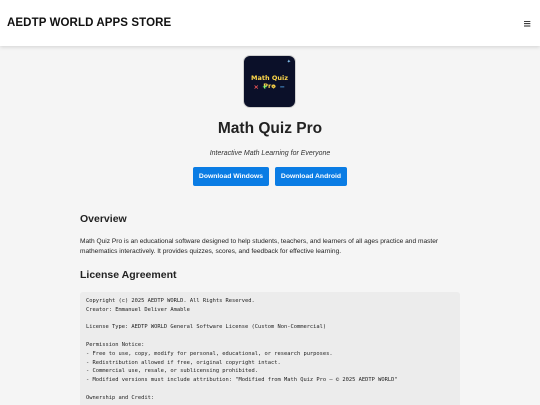  What do you see at coordinates (270, 153) in the screenshot?
I see `app-tagline: Interactive Math Learning for Everyone` at bounding box center [270, 153].